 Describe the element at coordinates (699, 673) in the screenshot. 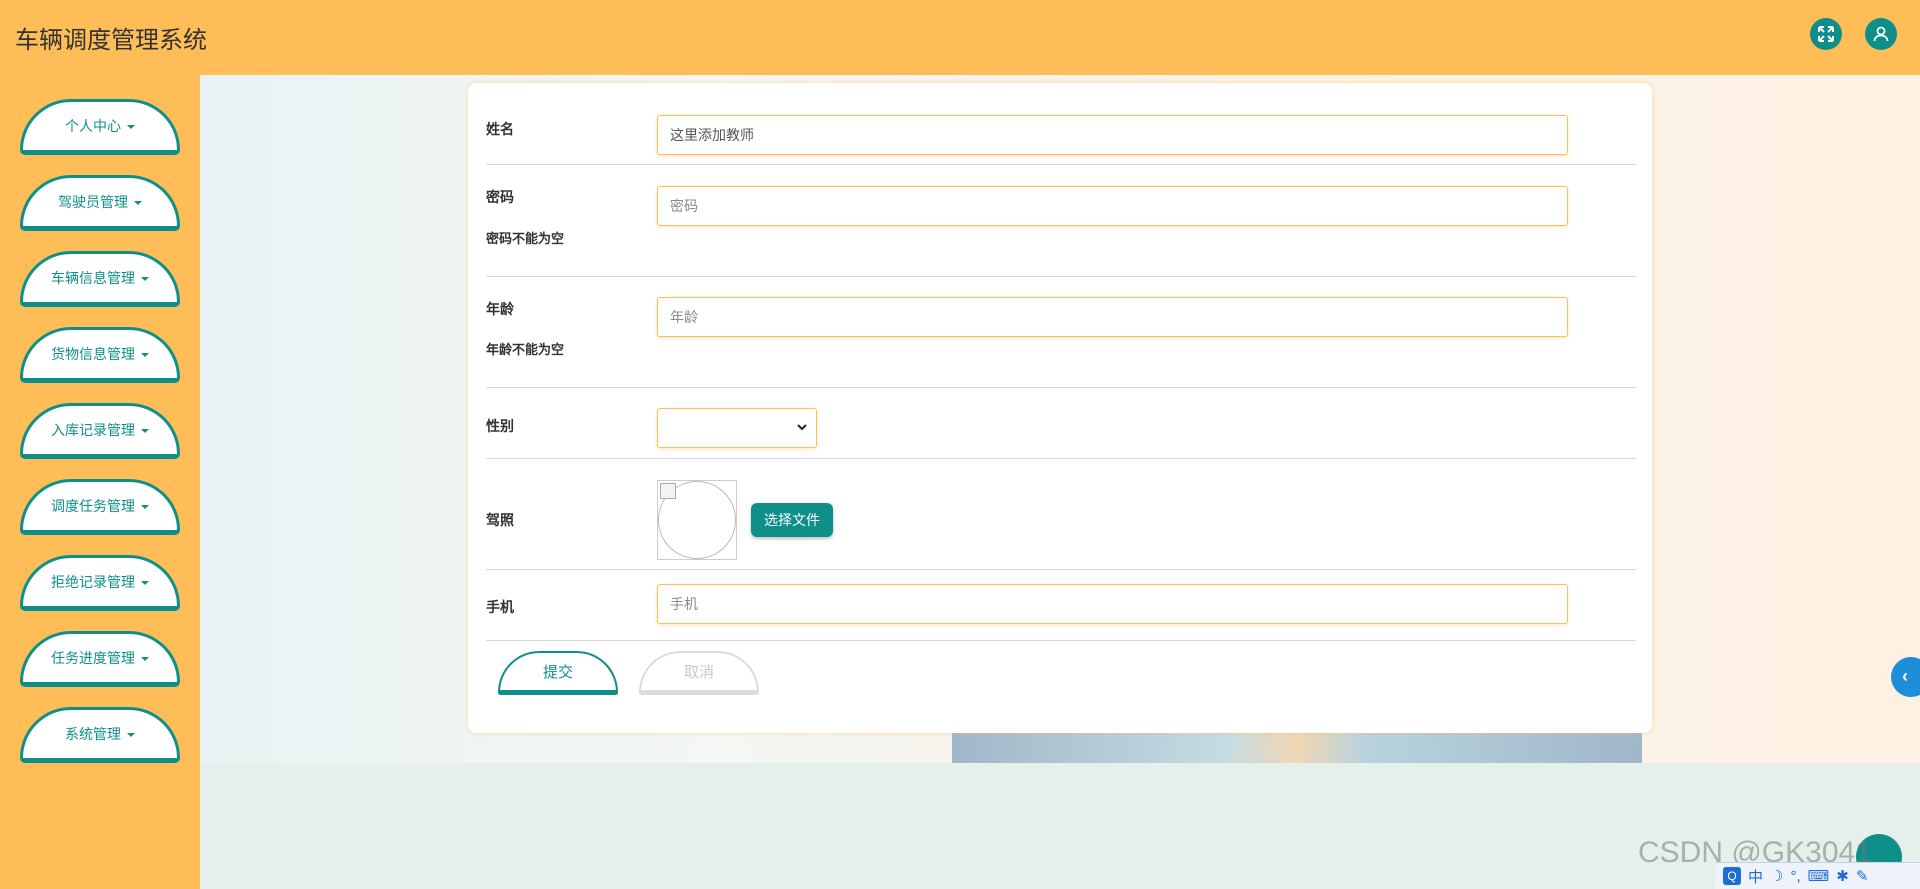

I see `cancel-button: 取消` at that location.